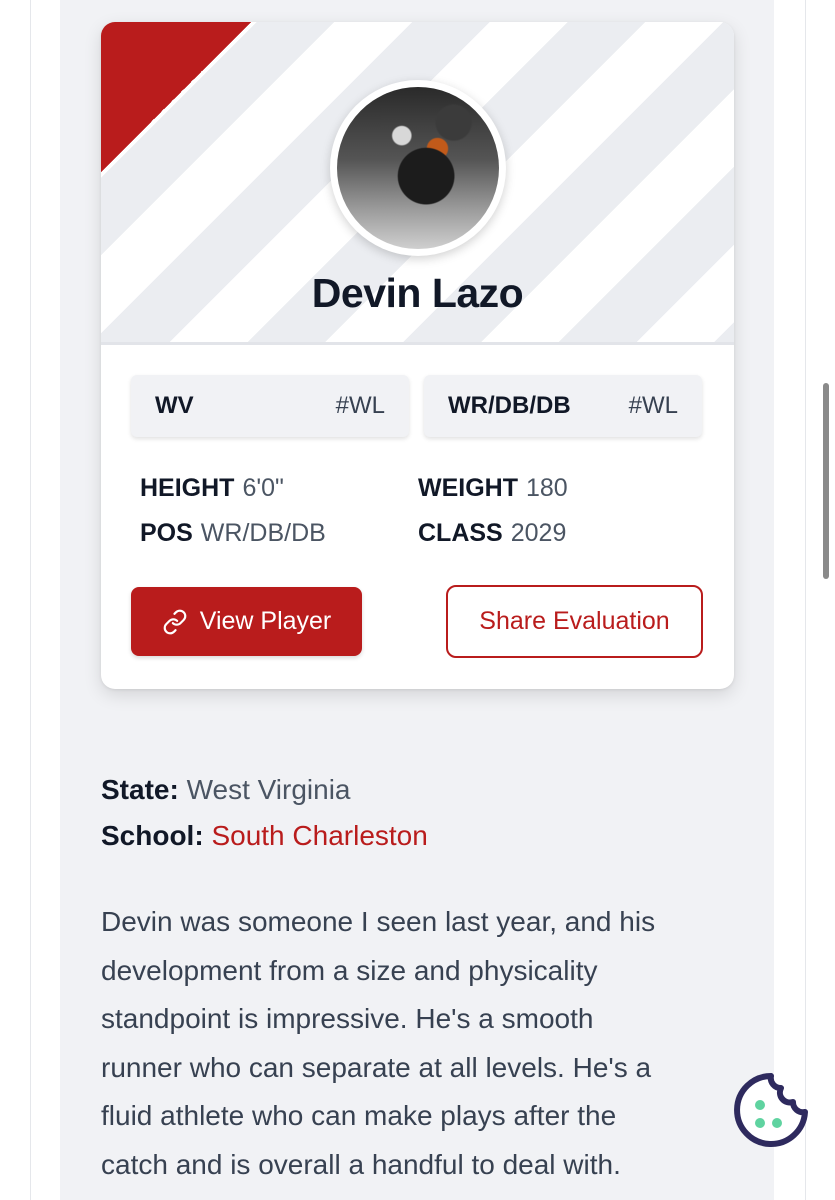 This screenshot has height=1200, width=835. I want to click on state-chip-tag: #WL, so click(360, 405).